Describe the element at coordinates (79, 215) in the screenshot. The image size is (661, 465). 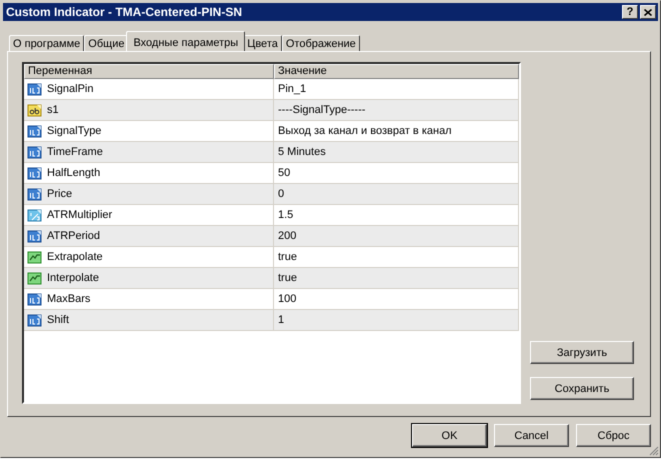
I see `variable-name: ATRMultiplier` at that location.